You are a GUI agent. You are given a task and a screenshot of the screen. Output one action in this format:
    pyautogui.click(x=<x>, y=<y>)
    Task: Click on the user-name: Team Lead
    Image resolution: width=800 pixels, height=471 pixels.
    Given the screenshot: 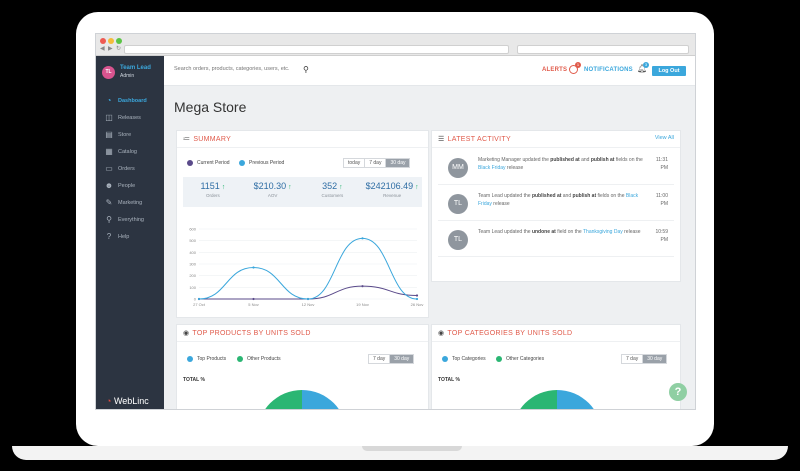 What is the action you would take?
    pyautogui.click(x=135, y=68)
    